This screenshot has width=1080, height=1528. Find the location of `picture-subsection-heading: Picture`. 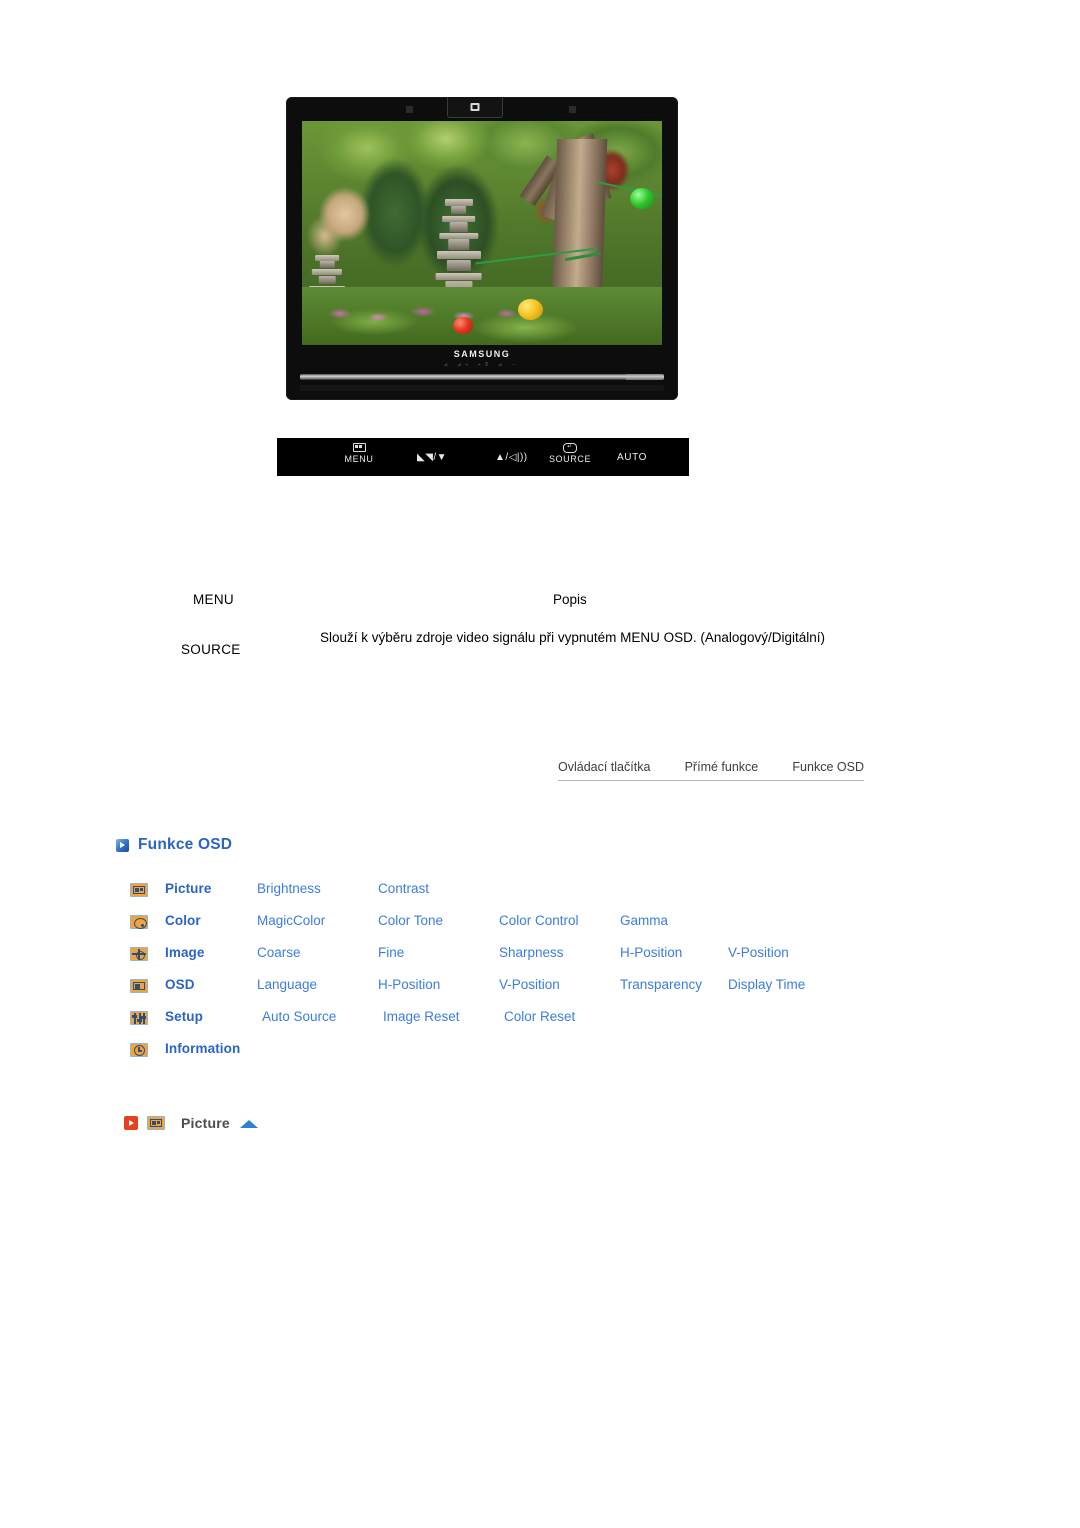

picture-subsection-heading: Picture is located at coordinates (191, 1123).